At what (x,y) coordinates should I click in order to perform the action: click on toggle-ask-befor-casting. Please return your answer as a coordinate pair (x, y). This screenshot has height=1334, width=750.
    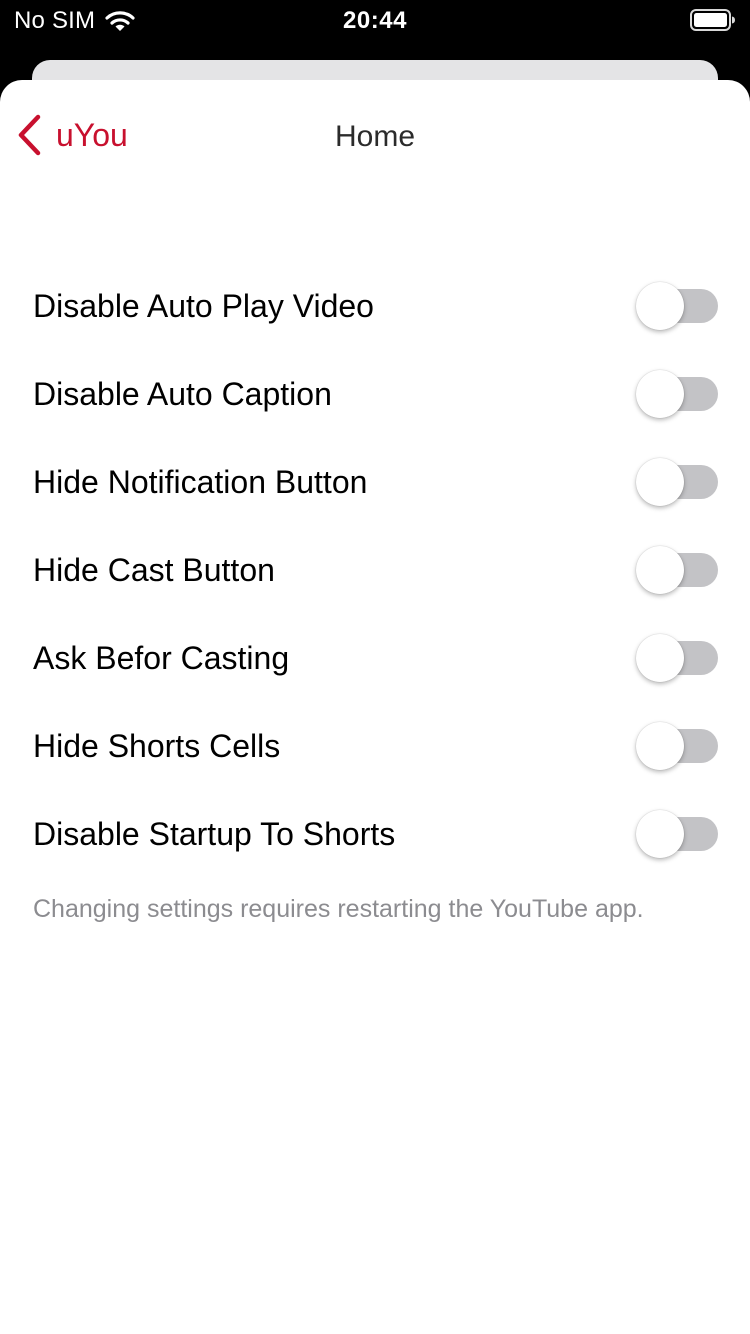
    Looking at the image, I should click on (677, 658).